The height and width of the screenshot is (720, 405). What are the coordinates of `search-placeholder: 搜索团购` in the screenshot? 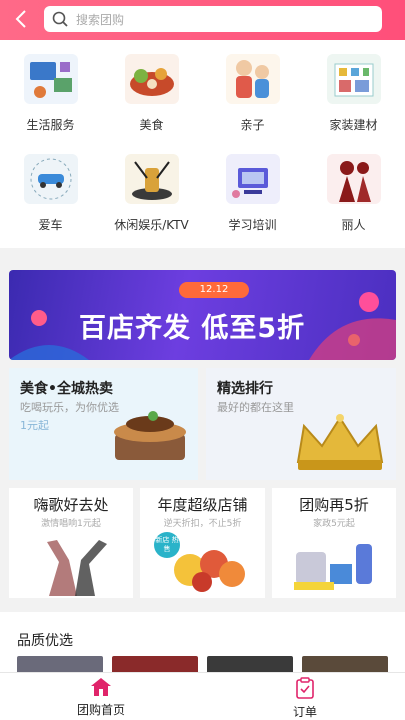 It's located at (100, 19).